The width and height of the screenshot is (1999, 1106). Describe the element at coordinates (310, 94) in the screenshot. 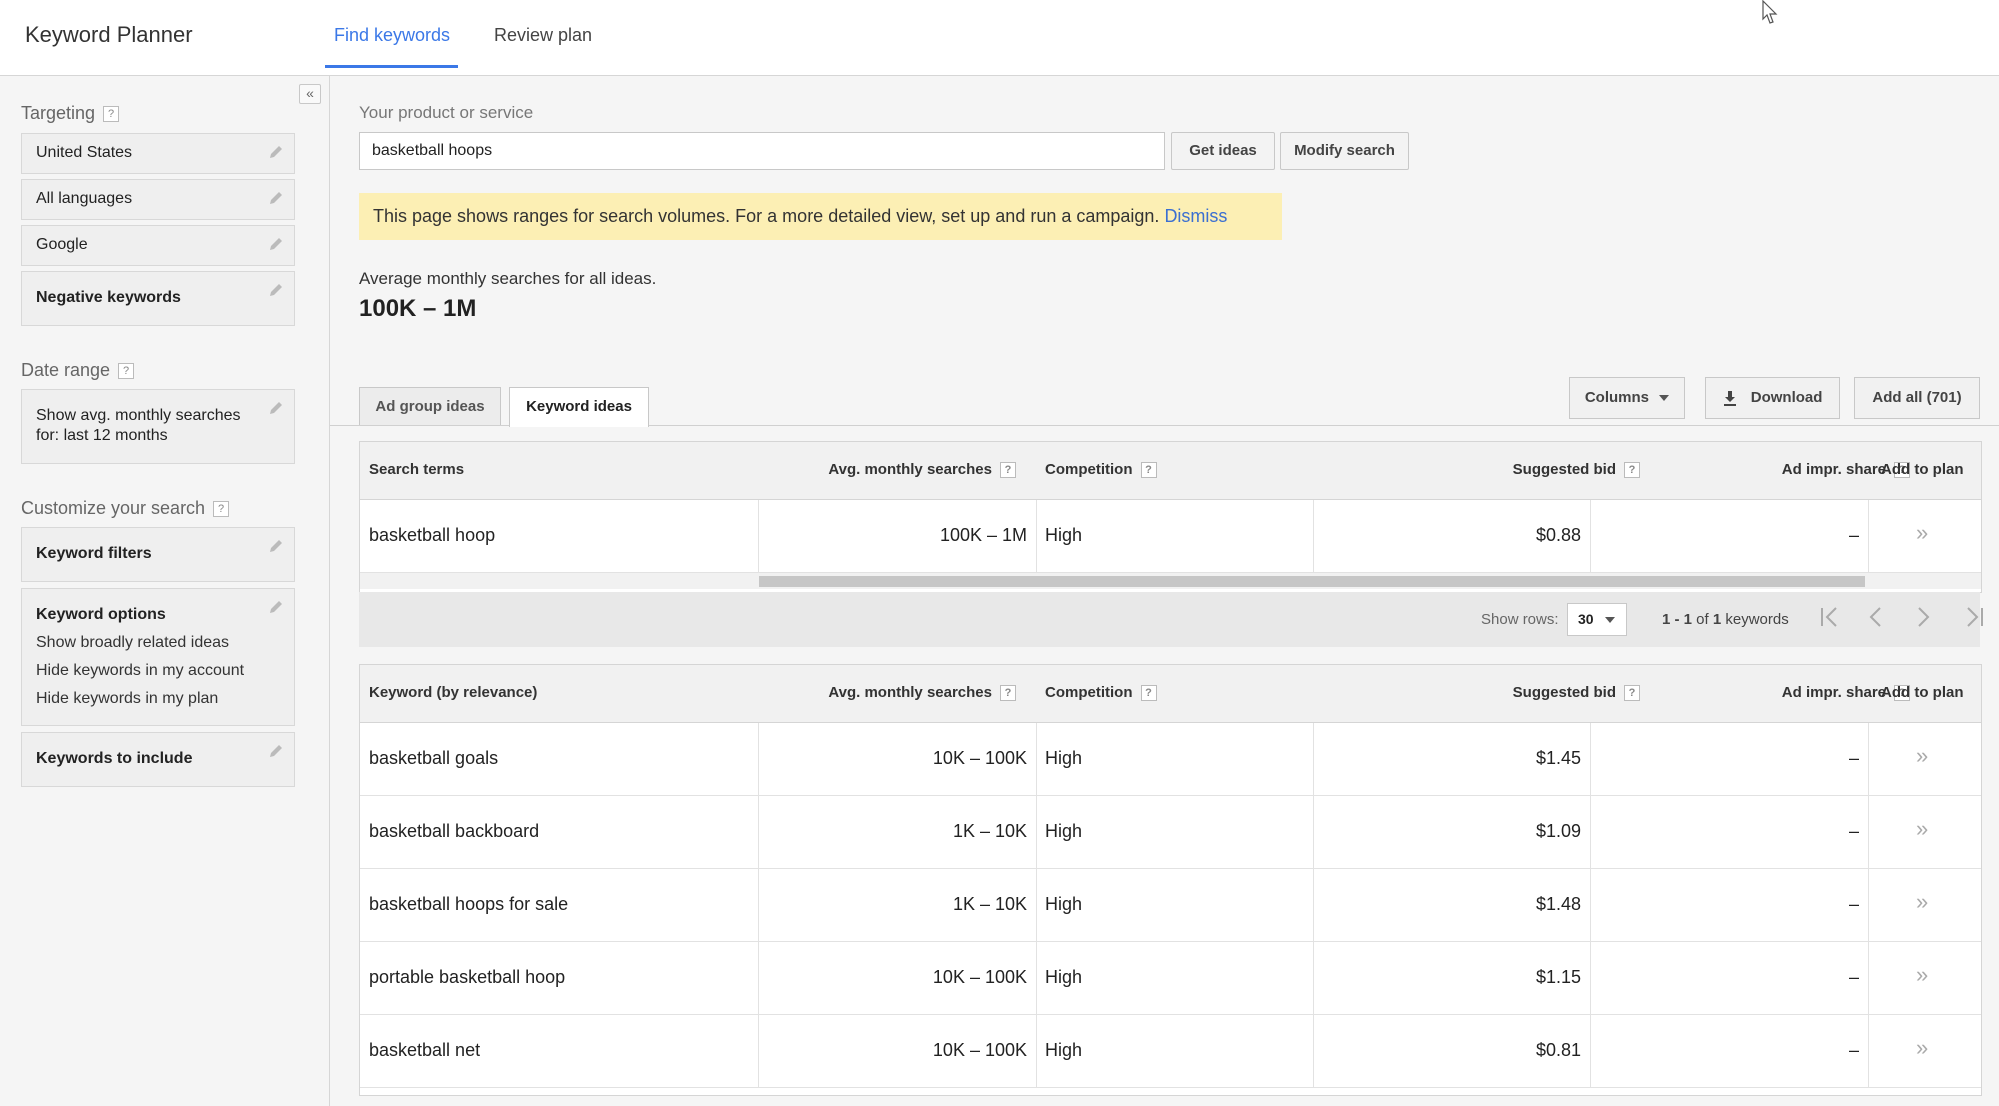

I see `collapse-sidebar-button: «` at that location.